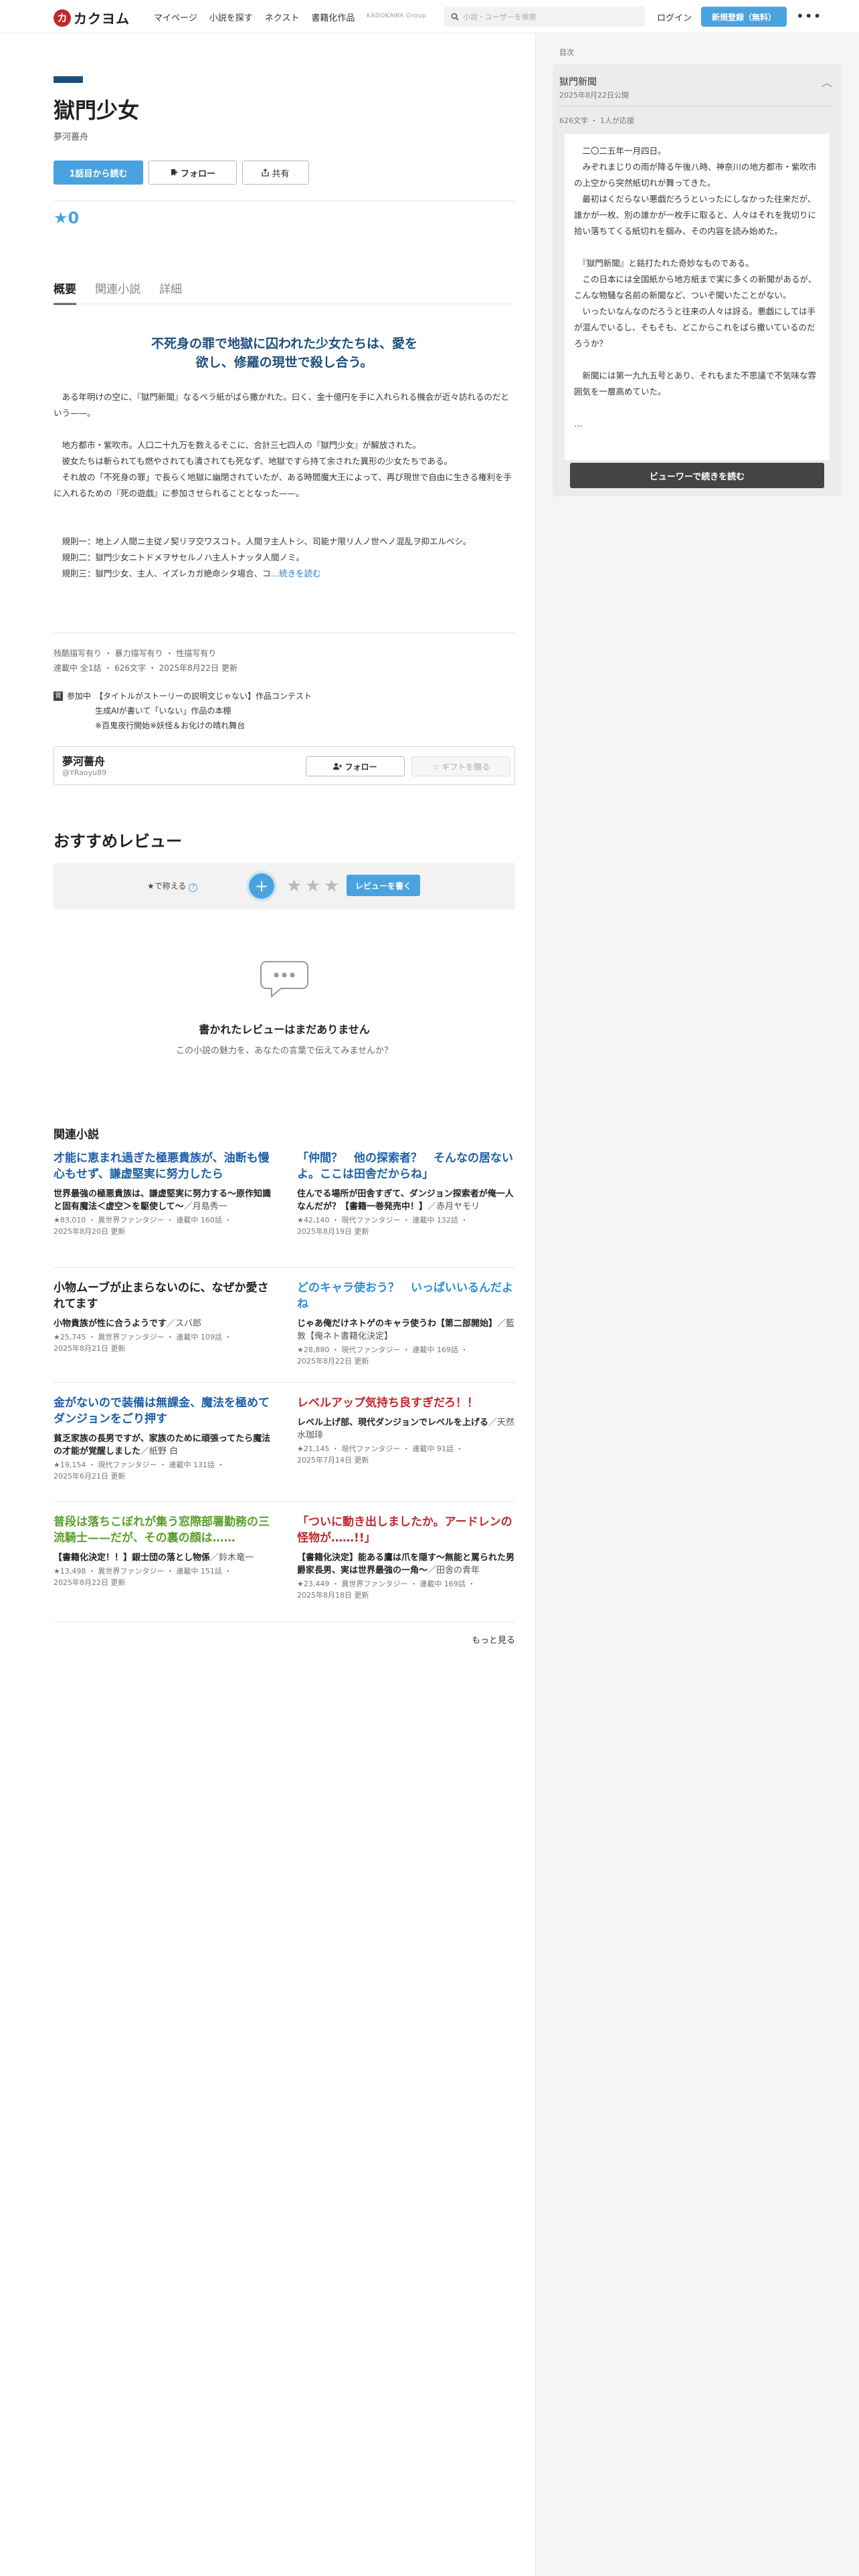  Describe the element at coordinates (117, 292) in the screenshot. I see `tab-related-novels: 関連小説` at that location.